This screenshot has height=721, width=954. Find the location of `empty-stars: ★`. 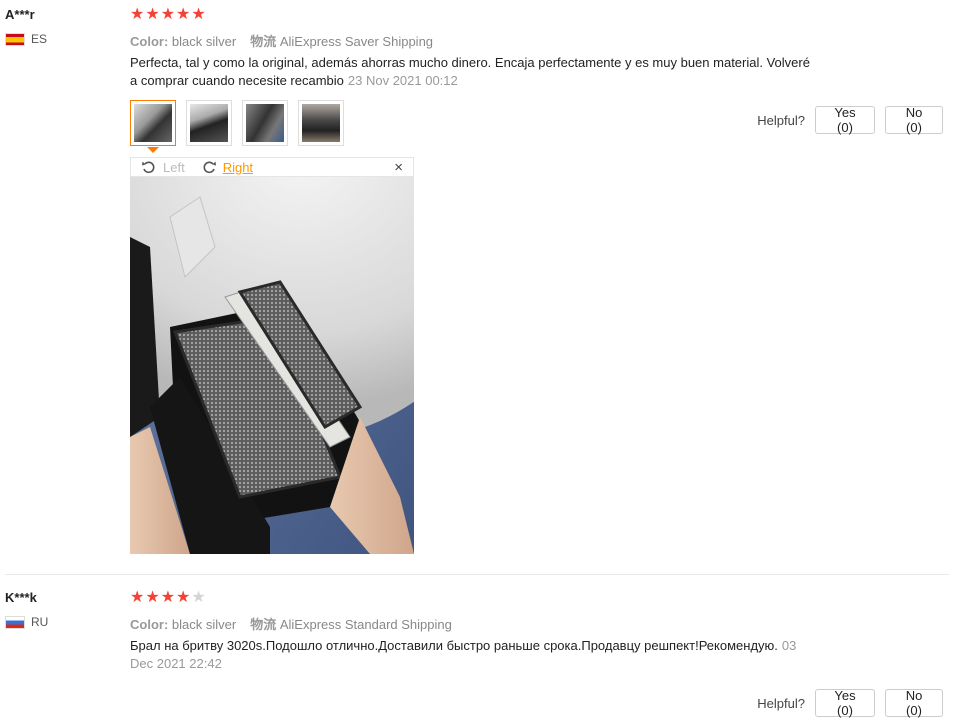

empty-stars: ★ is located at coordinates (199, 597).